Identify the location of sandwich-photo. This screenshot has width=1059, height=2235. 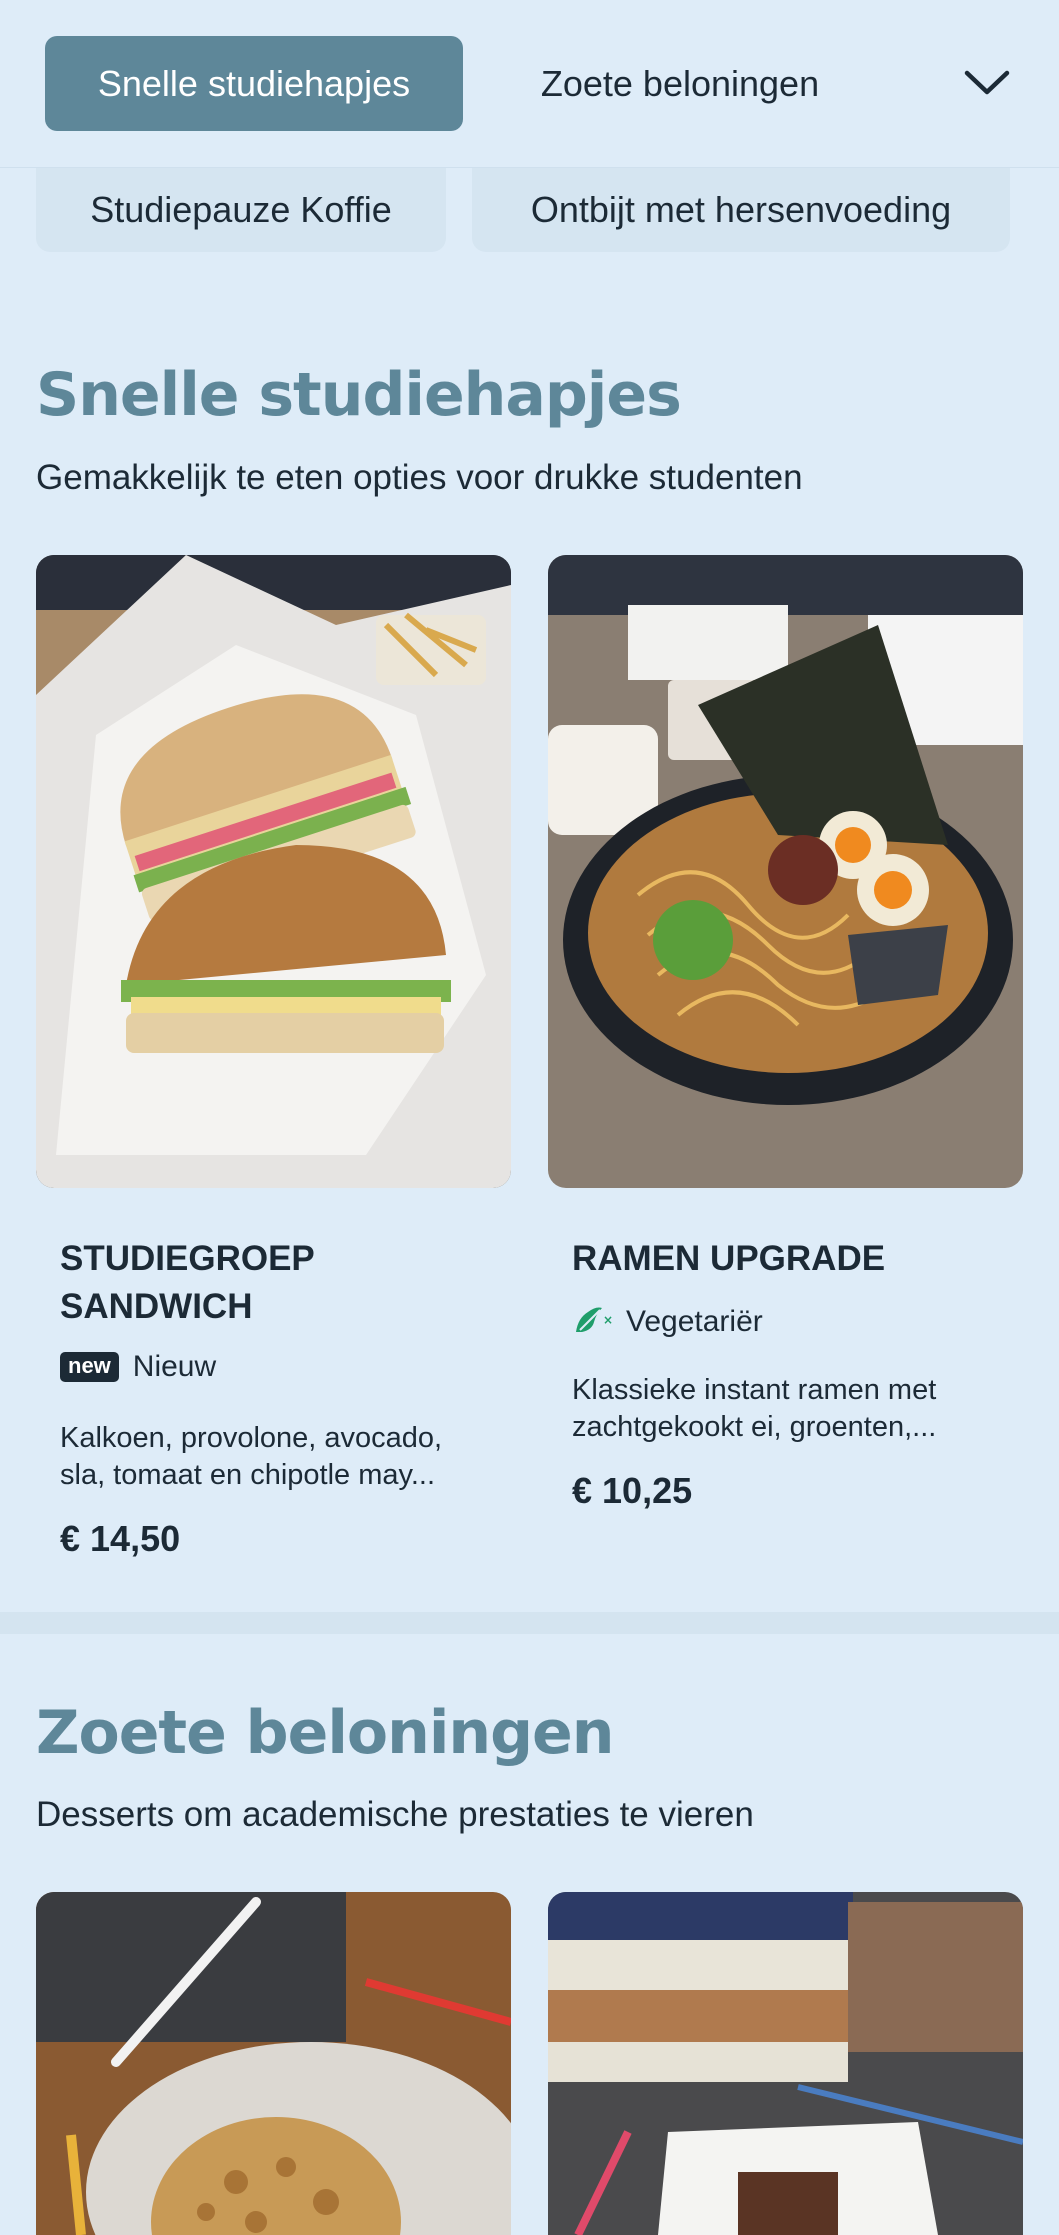
(273, 871).